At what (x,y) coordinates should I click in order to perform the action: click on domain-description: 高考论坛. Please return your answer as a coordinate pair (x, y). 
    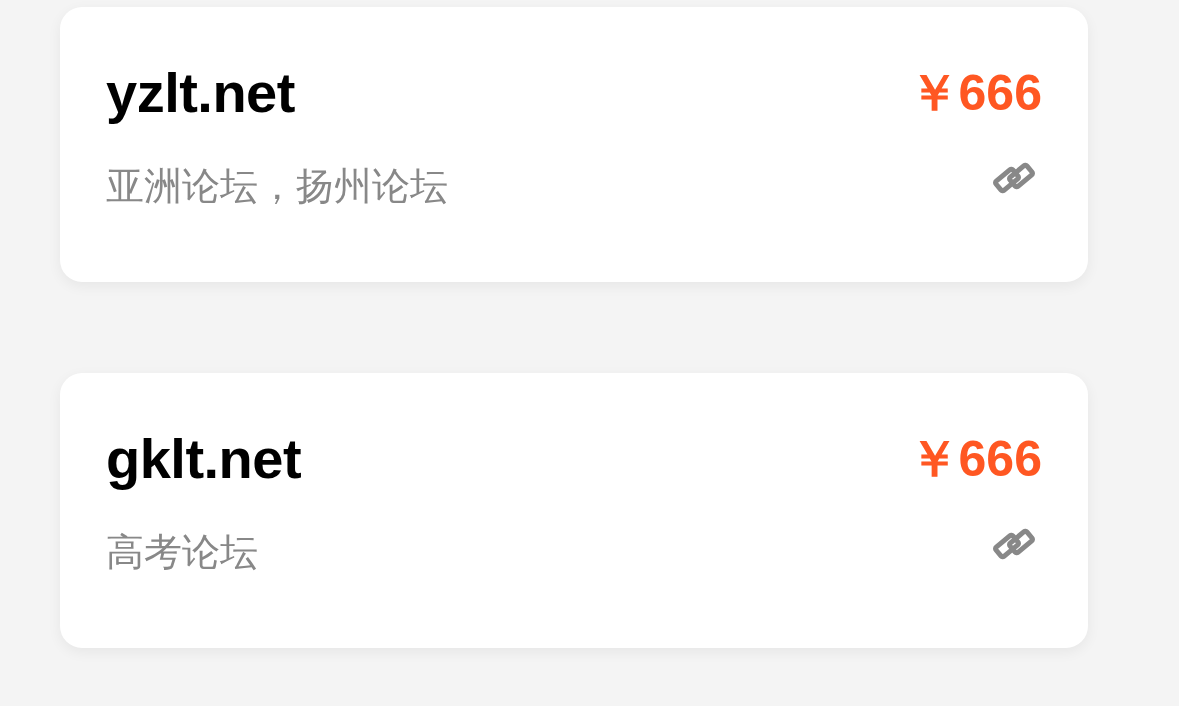
    Looking at the image, I should click on (182, 552).